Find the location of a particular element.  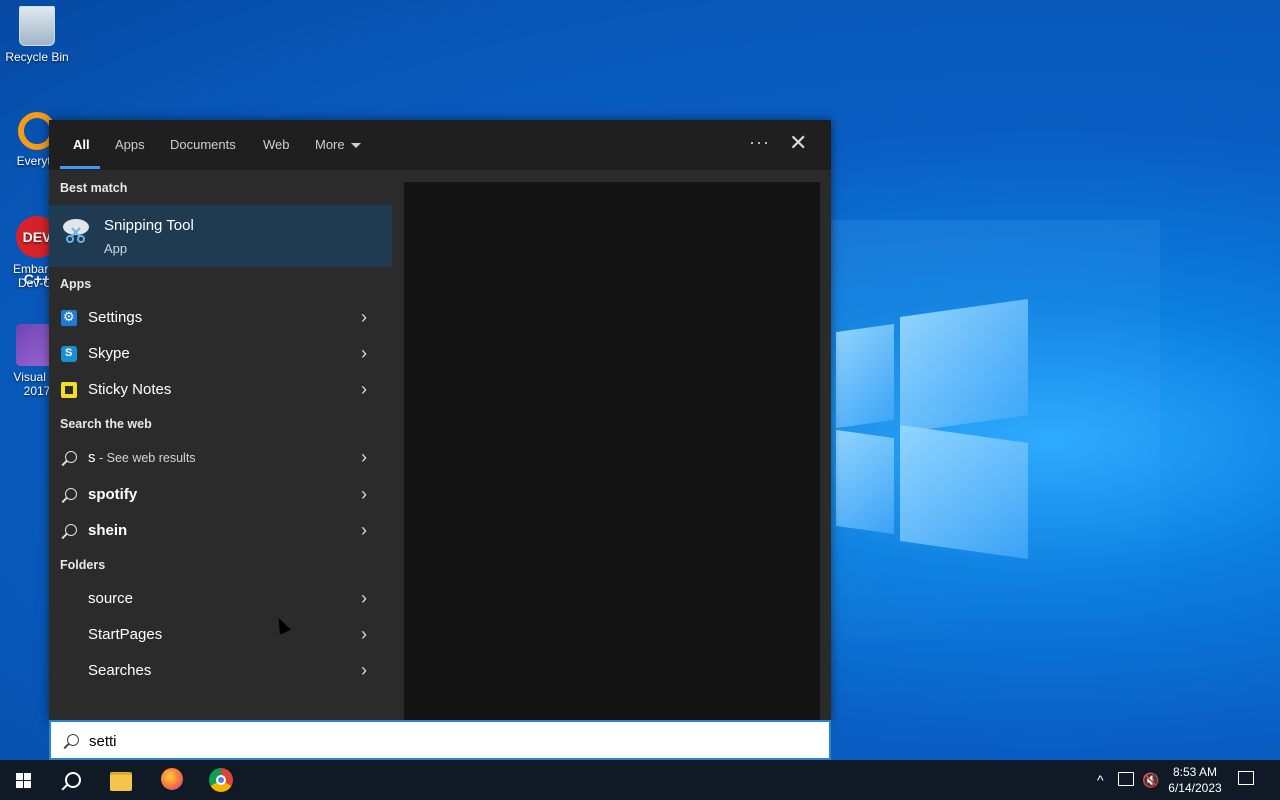

taskbar-firefox is located at coordinates (172, 780).